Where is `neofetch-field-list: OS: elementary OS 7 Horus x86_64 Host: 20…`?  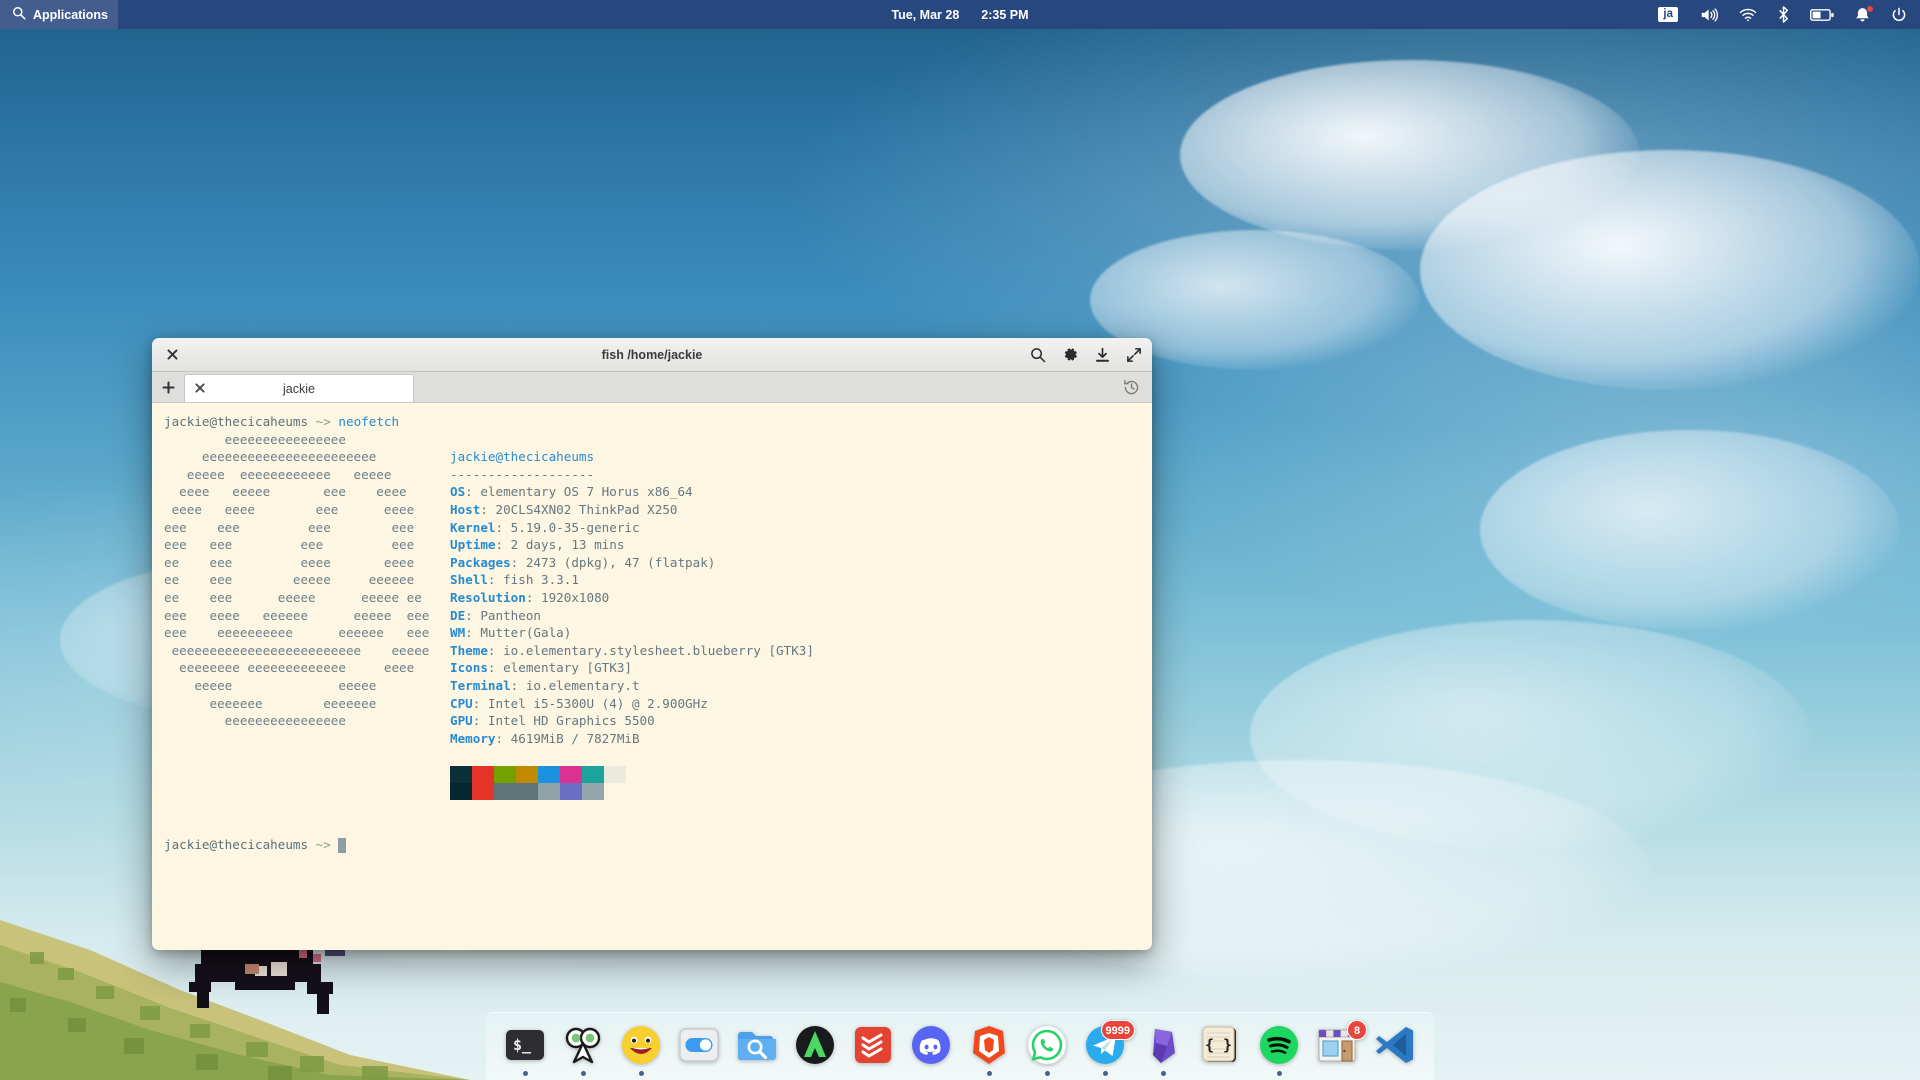
neofetch-field-list: OS: elementary OS 7 Horus x86_64 Host: 20… is located at coordinates (801, 615).